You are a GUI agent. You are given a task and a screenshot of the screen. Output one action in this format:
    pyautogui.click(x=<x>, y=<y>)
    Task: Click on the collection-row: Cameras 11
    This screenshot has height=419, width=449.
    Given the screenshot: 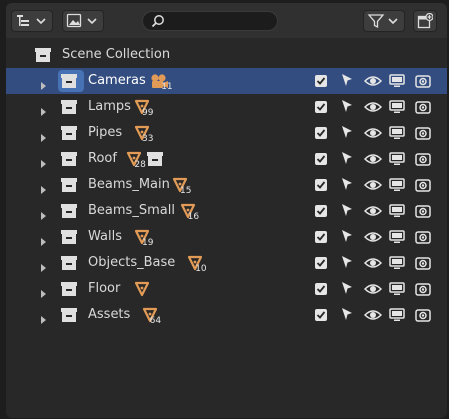 What is the action you would take?
    pyautogui.click(x=226, y=81)
    